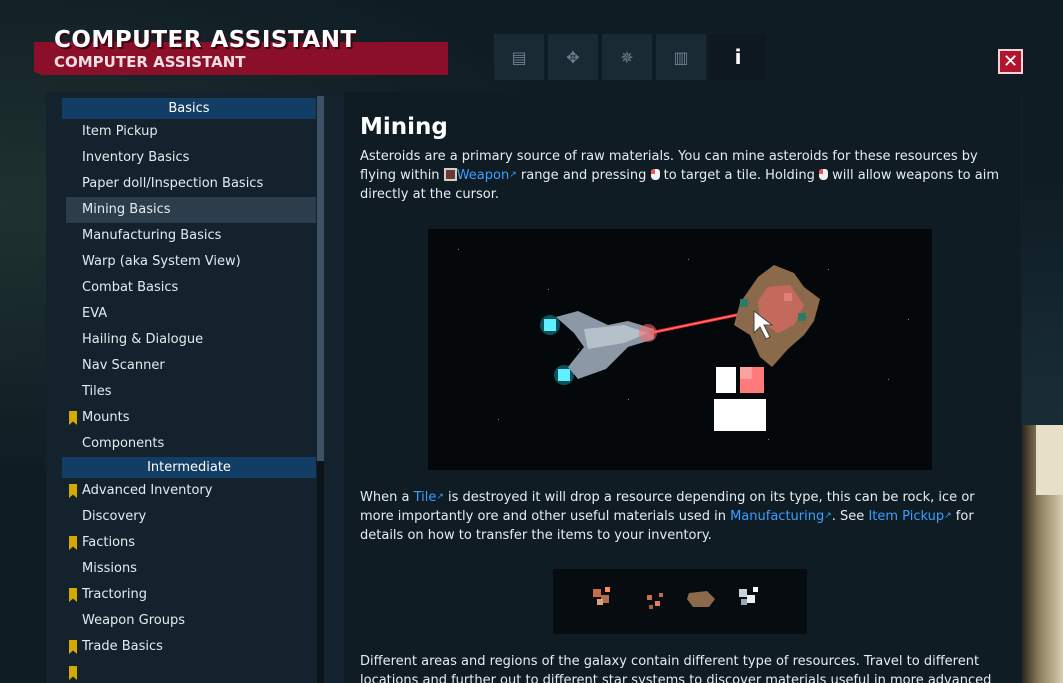  I want to click on tab-bar: ▤ ✥ ✵ ▥ i, so click(630, 57).